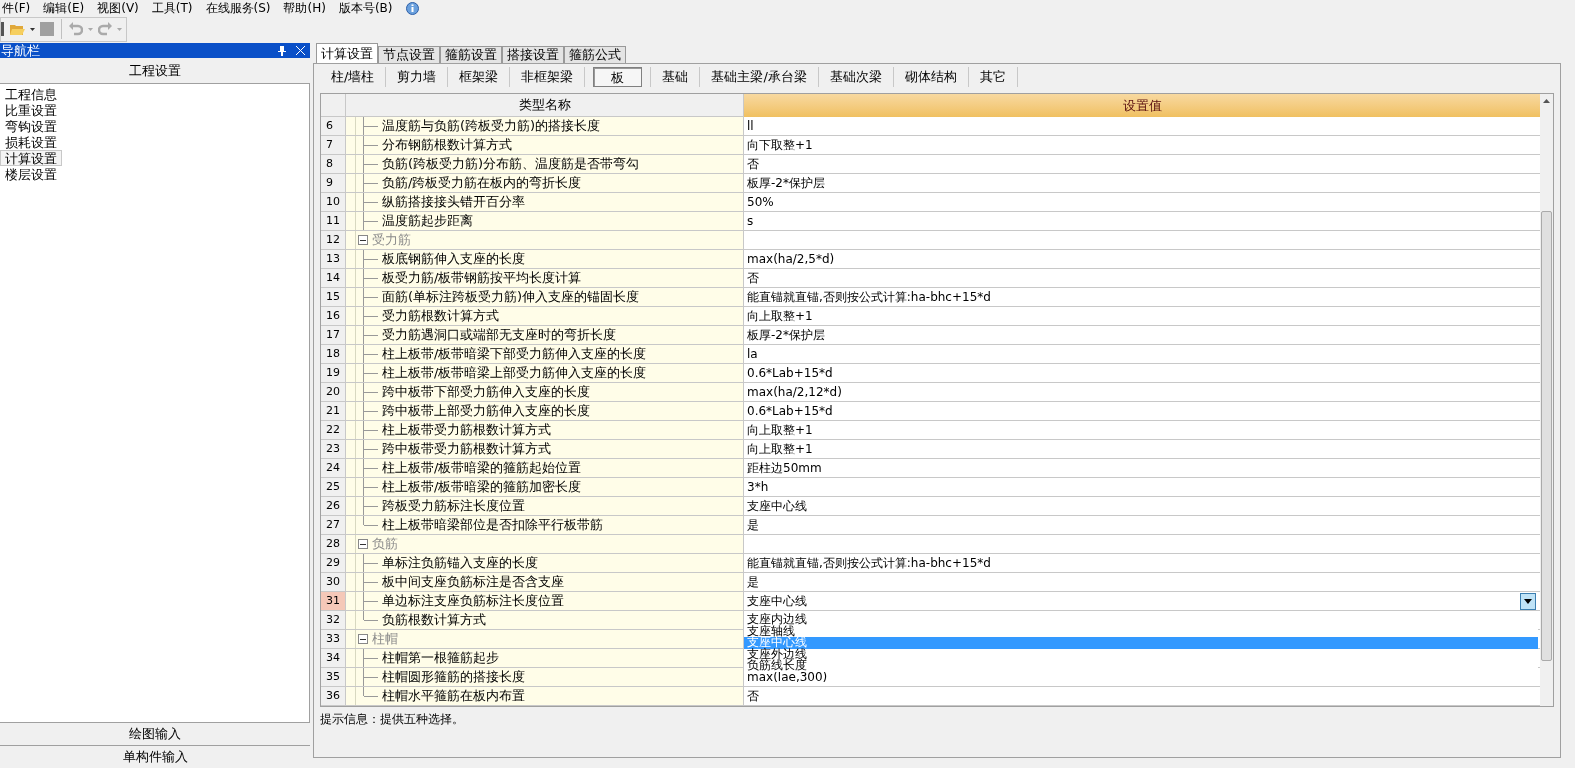 Image resolution: width=1575 pixels, height=768 pixels. Describe the element at coordinates (486, 392) in the screenshot. I see `setting-name: 跨中板带下部受力筋伸入支座的长度` at that location.